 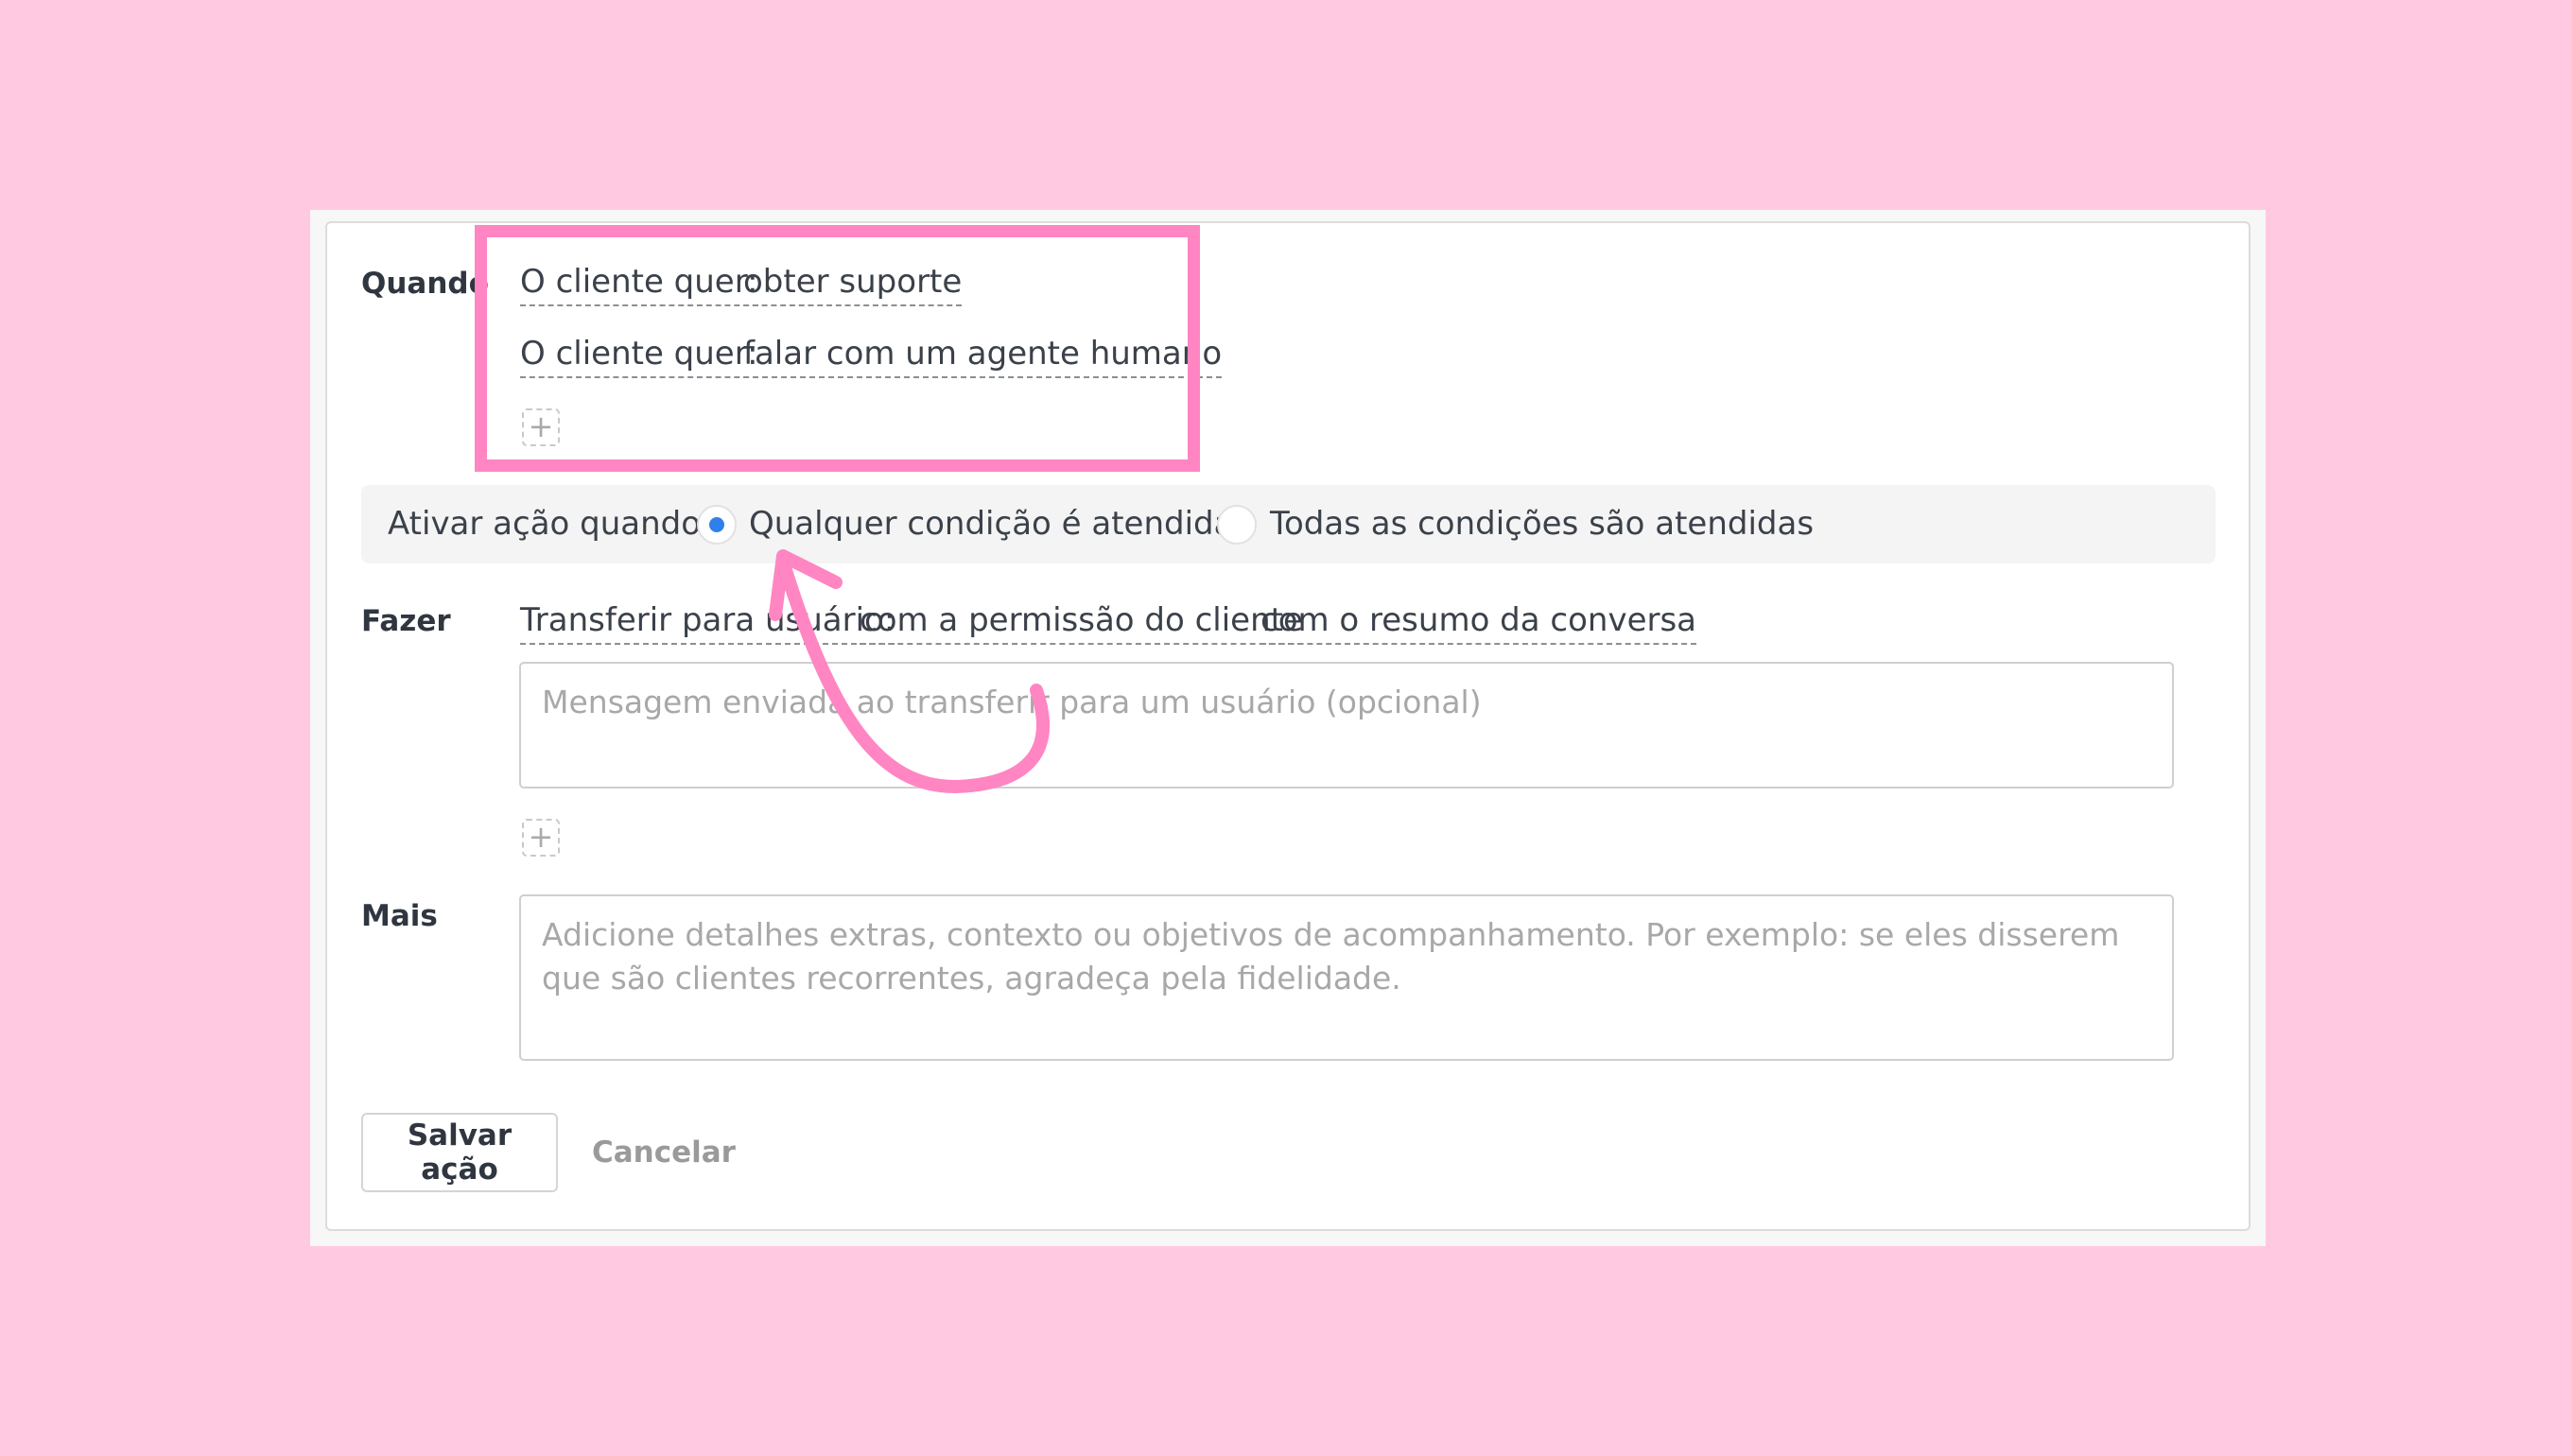 What do you see at coordinates (1346, 725) in the screenshot?
I see `transfer-message-input` at bounding box center [1346, 725].